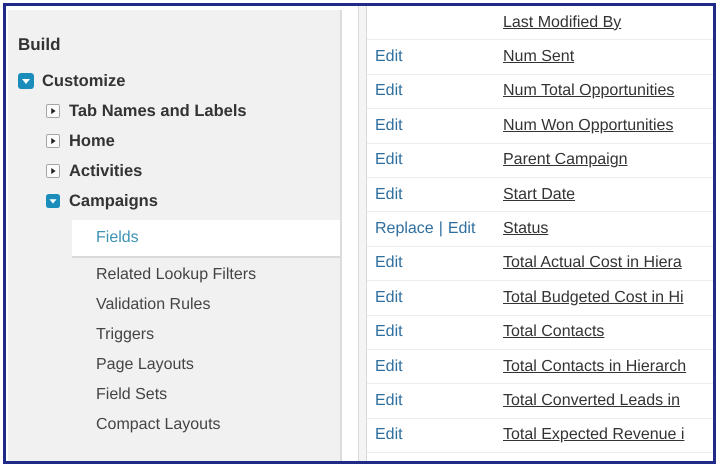 The height and width of the screenshot is (467, 719). Describe the element at coordinates (562, 23) in the screenshot. I see `field-link: Last Modified By` at that location.